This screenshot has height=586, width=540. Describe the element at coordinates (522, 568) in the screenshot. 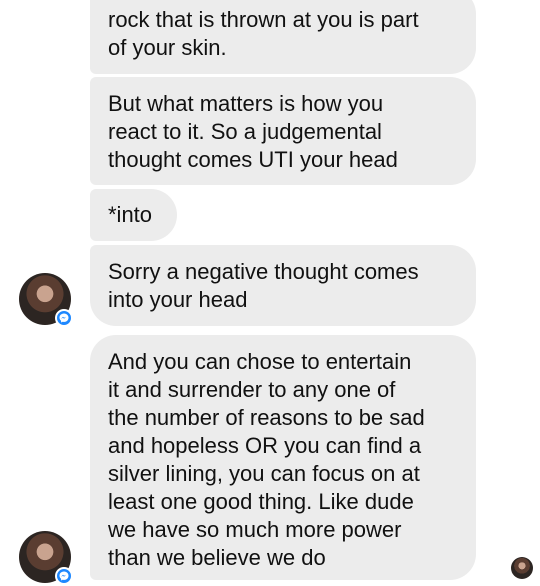

I see `read-receipt-avatar` at that location.